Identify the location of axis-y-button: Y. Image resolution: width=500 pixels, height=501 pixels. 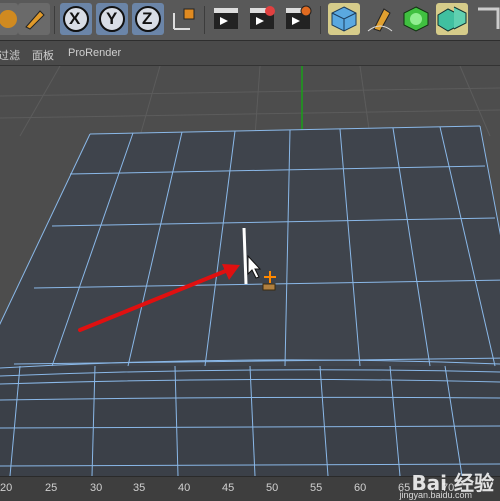
(112, 19).